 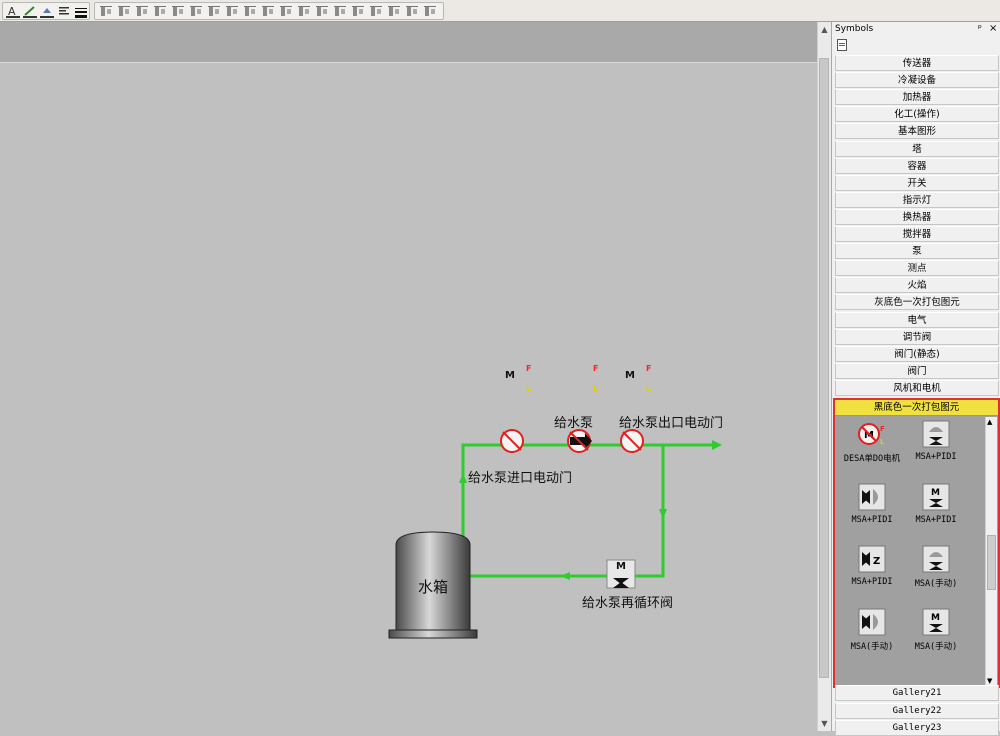 What do you see at coordinates (917, 234) in the screenshot?
I see `category-item: 搅拌器` at bounding box center [917, 234].